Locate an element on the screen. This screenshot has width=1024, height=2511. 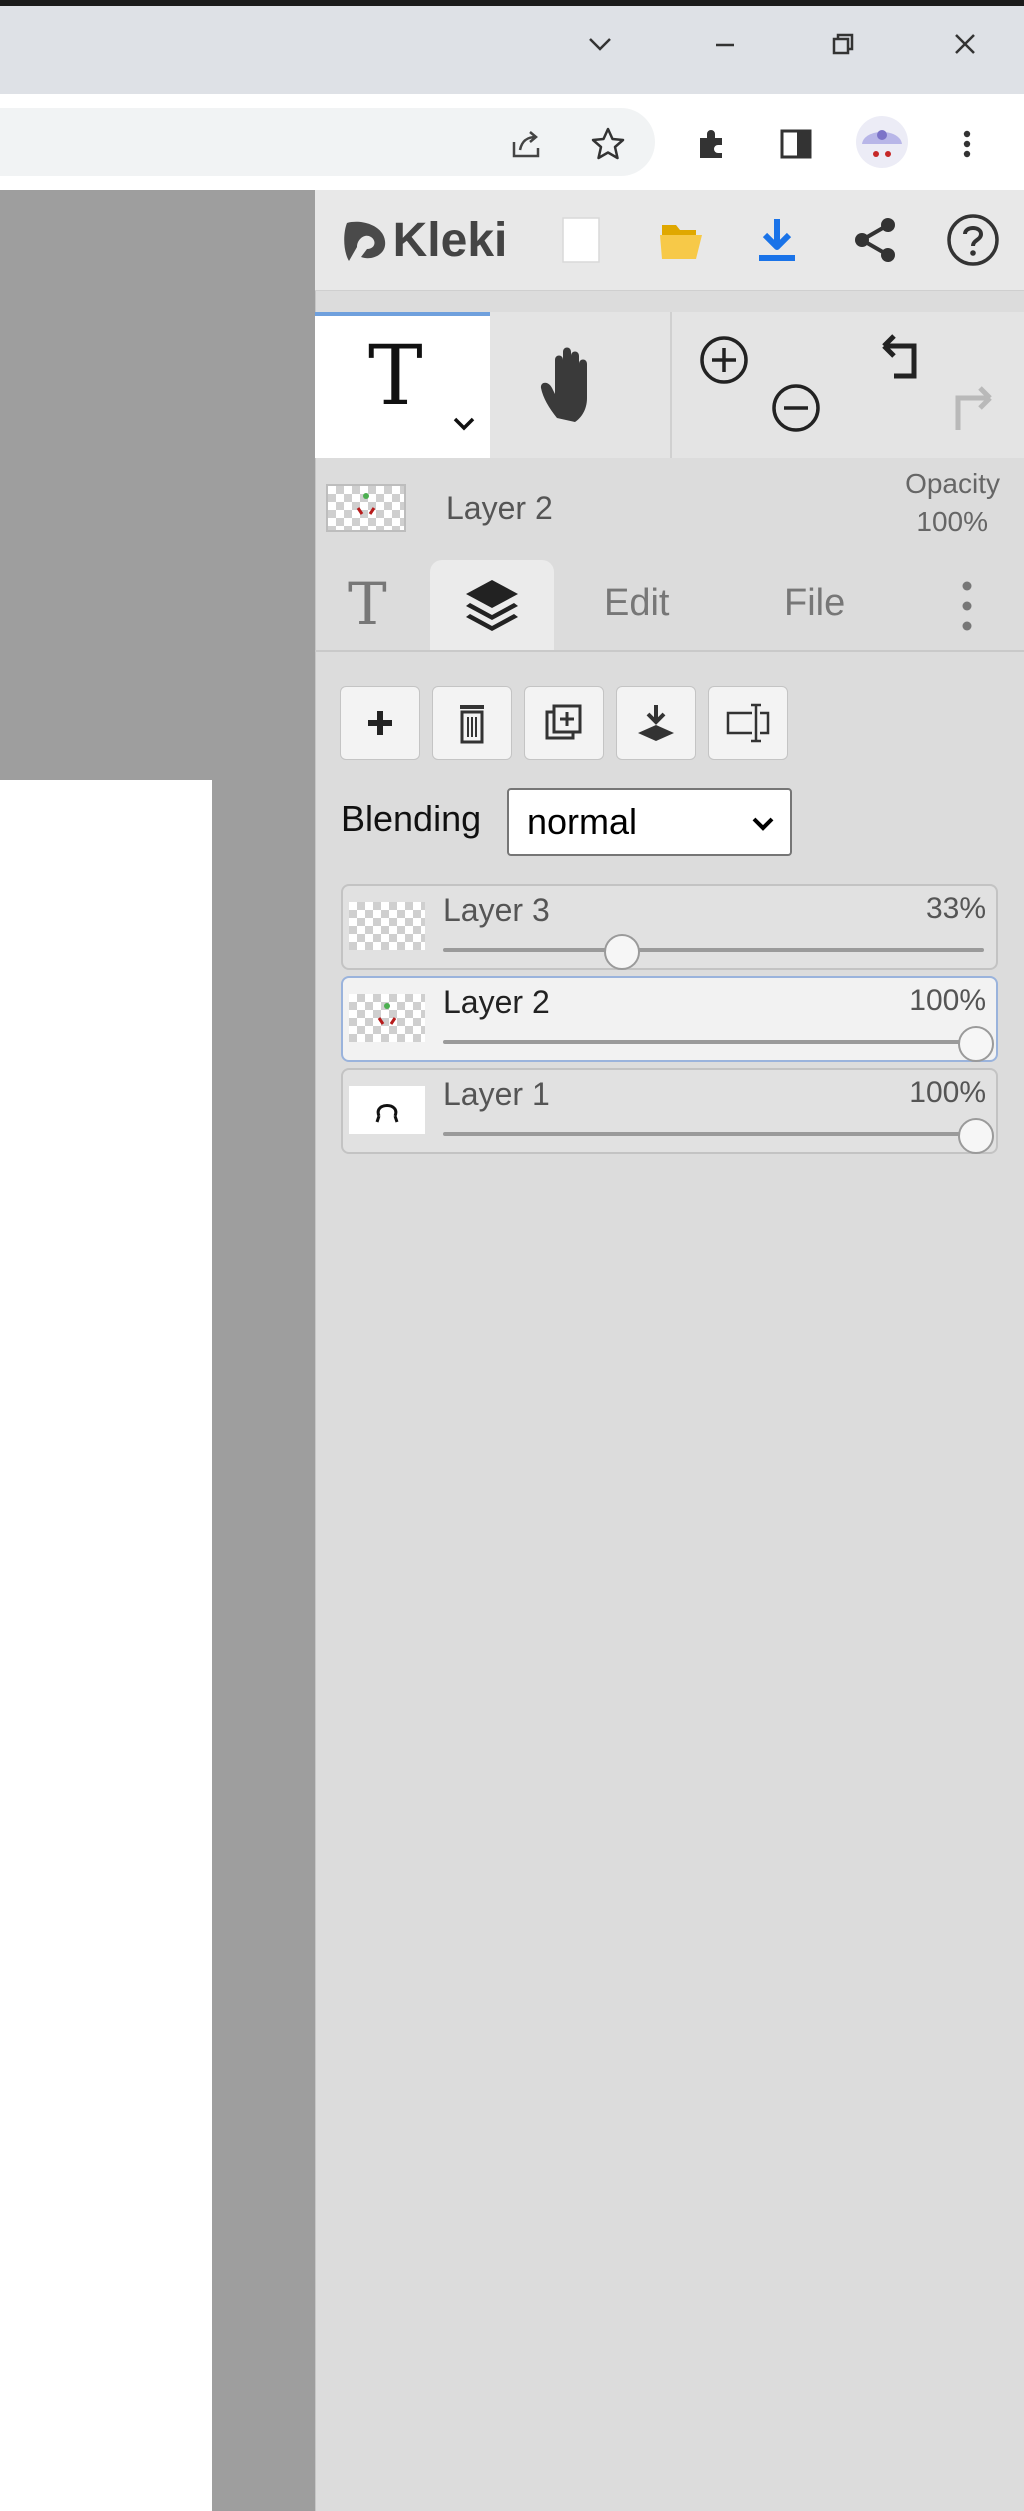
new-image-button is located at coordinates (581, 240).